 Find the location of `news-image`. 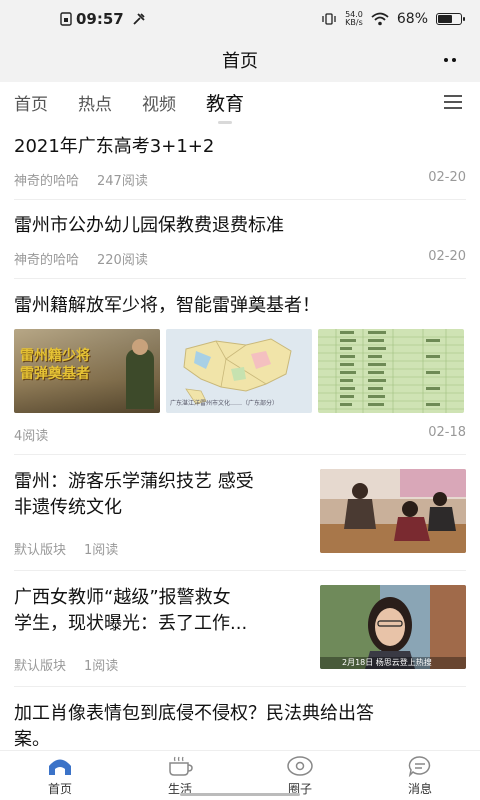

news-image is located at coordinates (393, 511).